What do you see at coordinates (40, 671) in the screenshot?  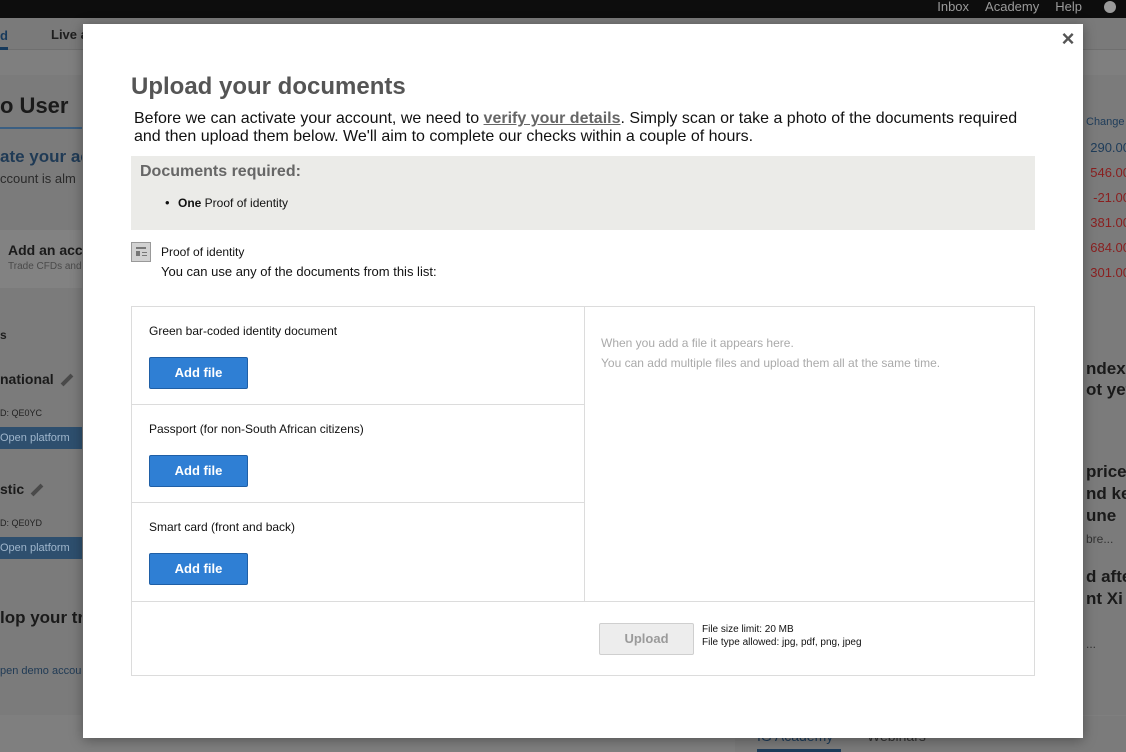 I see `open-demo-link: pen demo accou` at bounding box center [40, 671].